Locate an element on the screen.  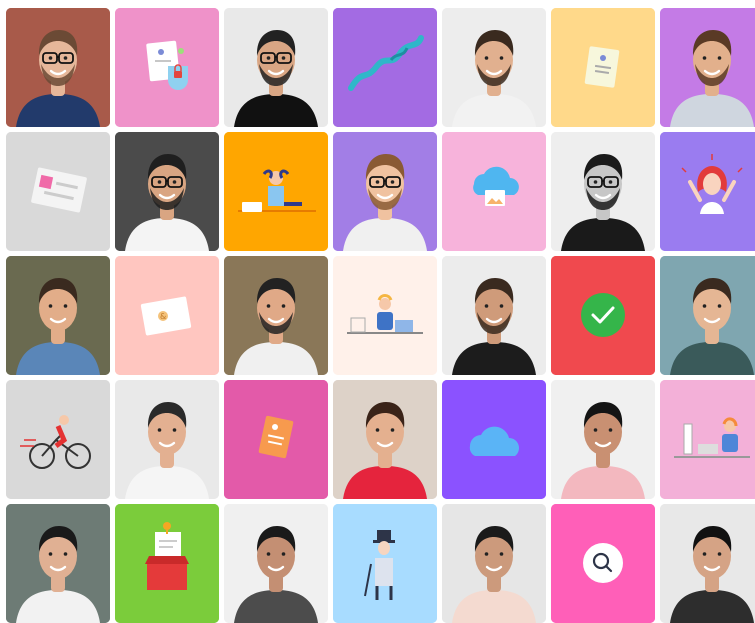
cyclist-icon is located at coordinates (58, 439).